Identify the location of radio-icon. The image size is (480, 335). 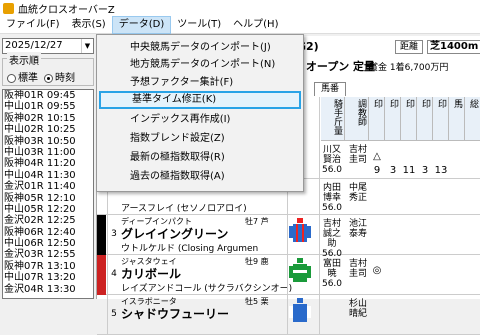
(11, 78).